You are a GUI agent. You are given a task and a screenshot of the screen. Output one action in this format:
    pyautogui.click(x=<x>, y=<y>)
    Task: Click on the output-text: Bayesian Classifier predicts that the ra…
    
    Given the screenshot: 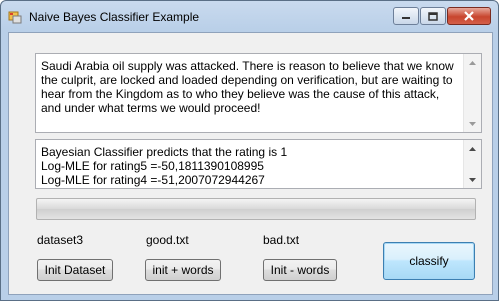 What is the action you would take?
    pyautogui.click(x=164, y=166)
    